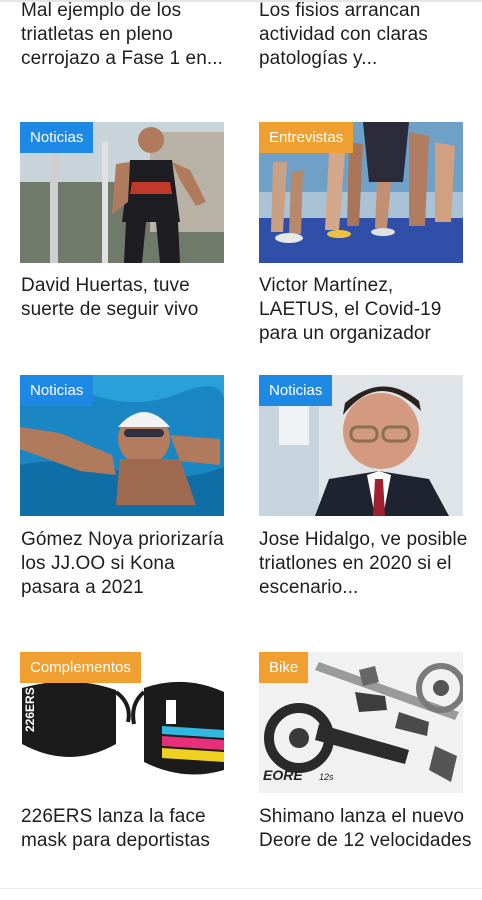 The width and height of the screenshot is (482, 900). What do you see at coordinates (283, 775) in the screenshot?
I see `deore-logo-text: EORE` at bounding box center [283, 775].